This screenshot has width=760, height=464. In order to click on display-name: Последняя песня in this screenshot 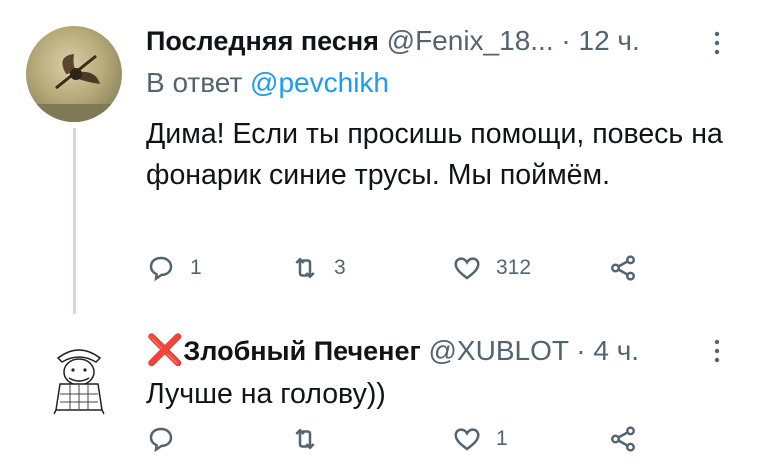, I will do `click(262, 41)`.